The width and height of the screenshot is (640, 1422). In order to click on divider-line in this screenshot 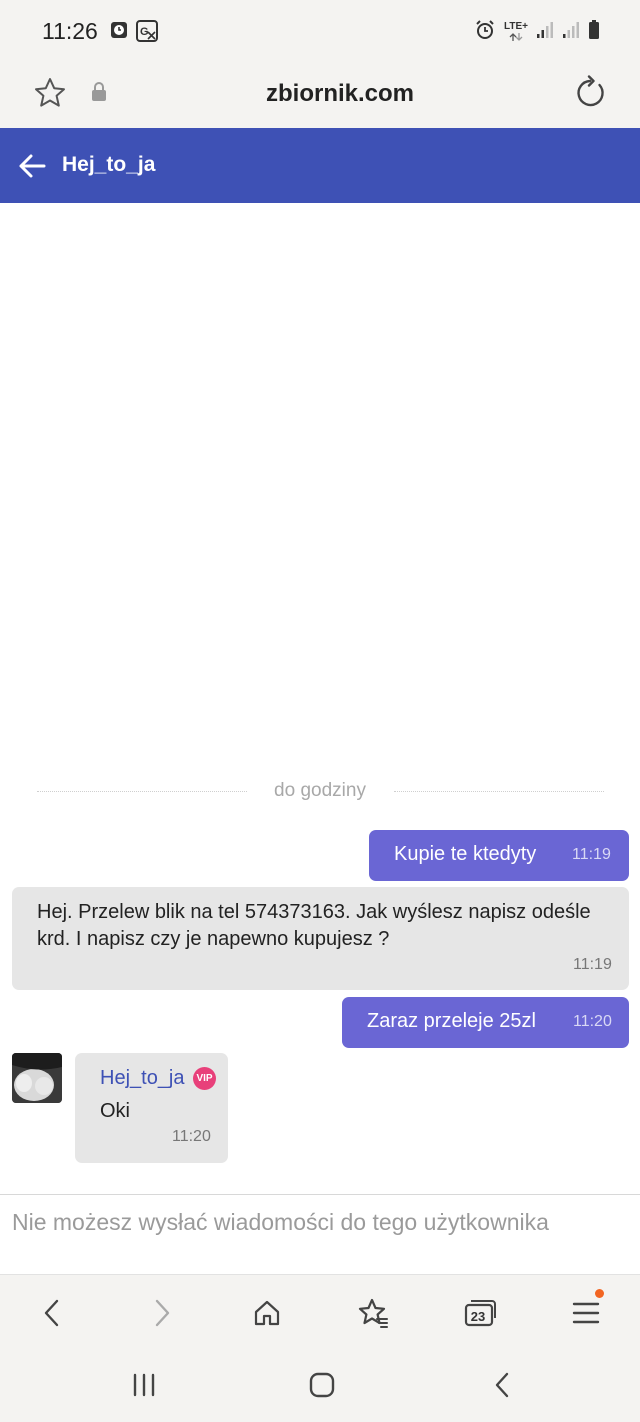, I will do `click(499, 791)`.